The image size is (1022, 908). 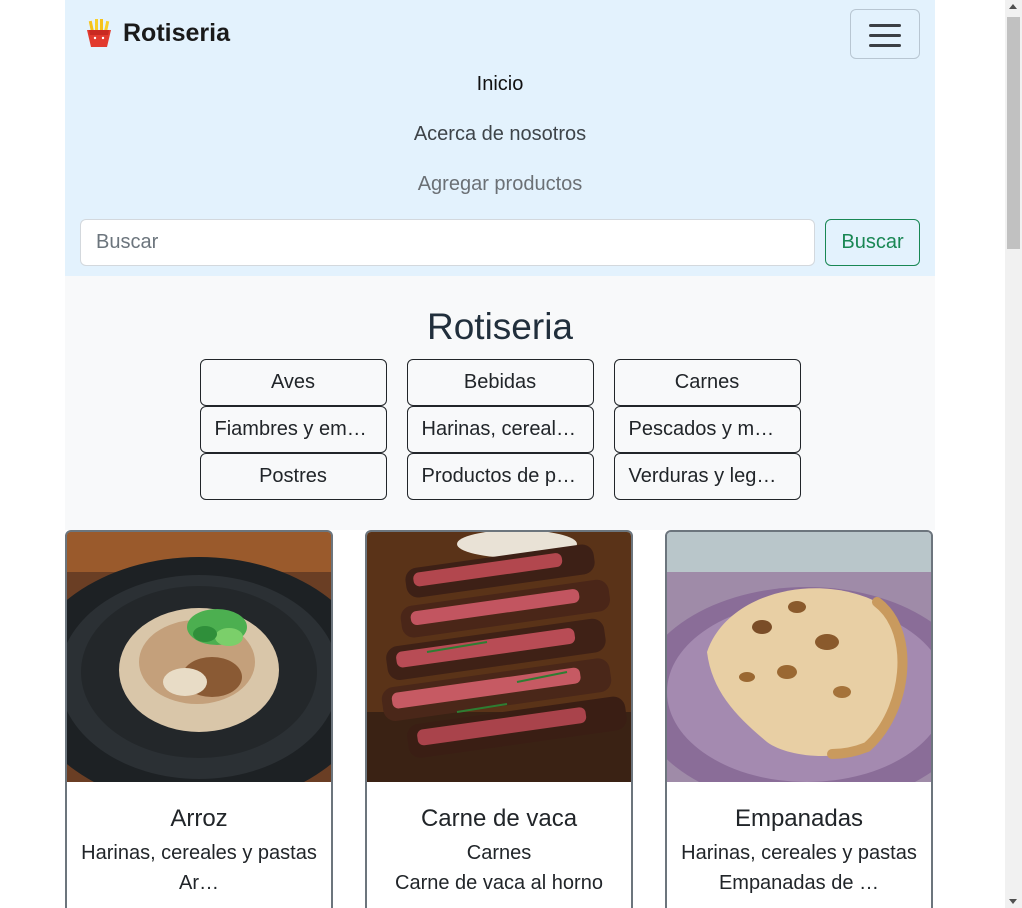 I want to click on scroll-up-arrow-icon, so click(x=1013, y=6).